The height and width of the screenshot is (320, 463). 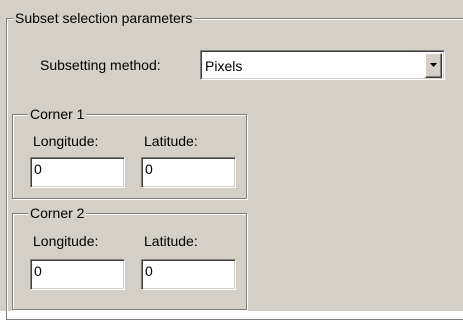 I want to click on corner-1-longitude-label: Longitude:, so click(x=66, y=141).